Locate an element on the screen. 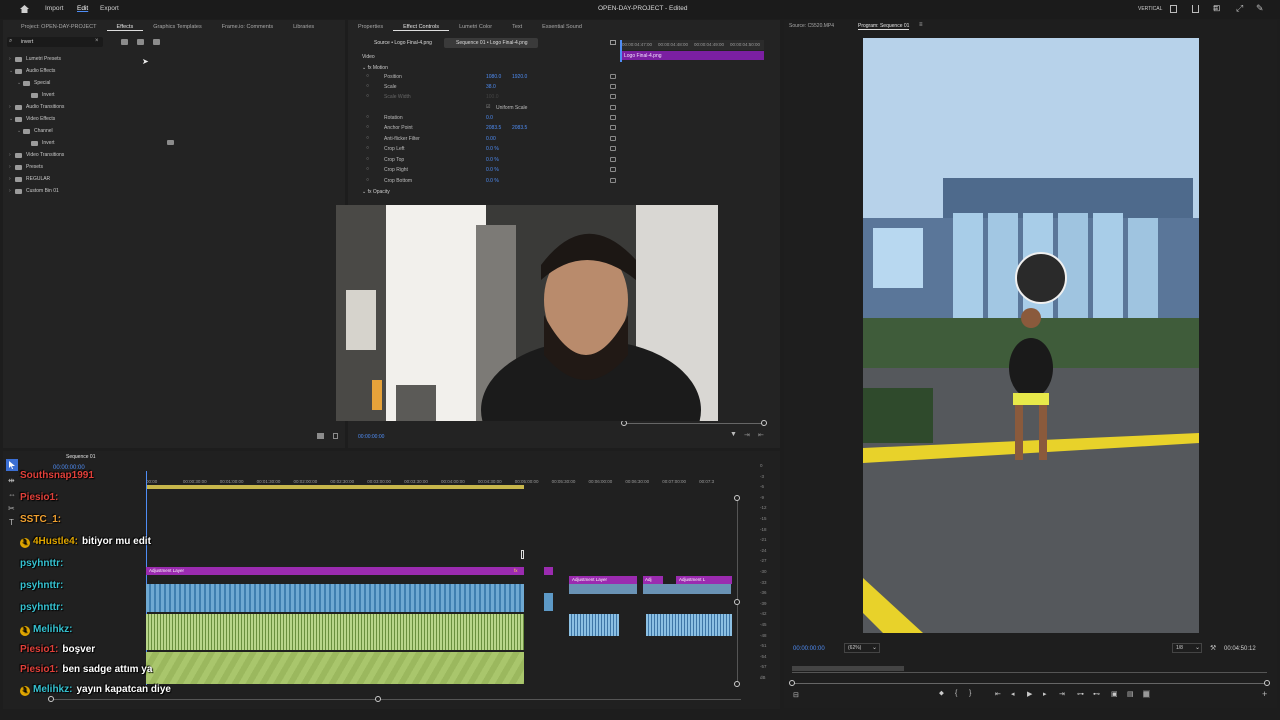 The image size is (1280, 720). sequence-clip-tab: Sequence 01 • Logo Final-4.png is located at coordinates (491, 43).